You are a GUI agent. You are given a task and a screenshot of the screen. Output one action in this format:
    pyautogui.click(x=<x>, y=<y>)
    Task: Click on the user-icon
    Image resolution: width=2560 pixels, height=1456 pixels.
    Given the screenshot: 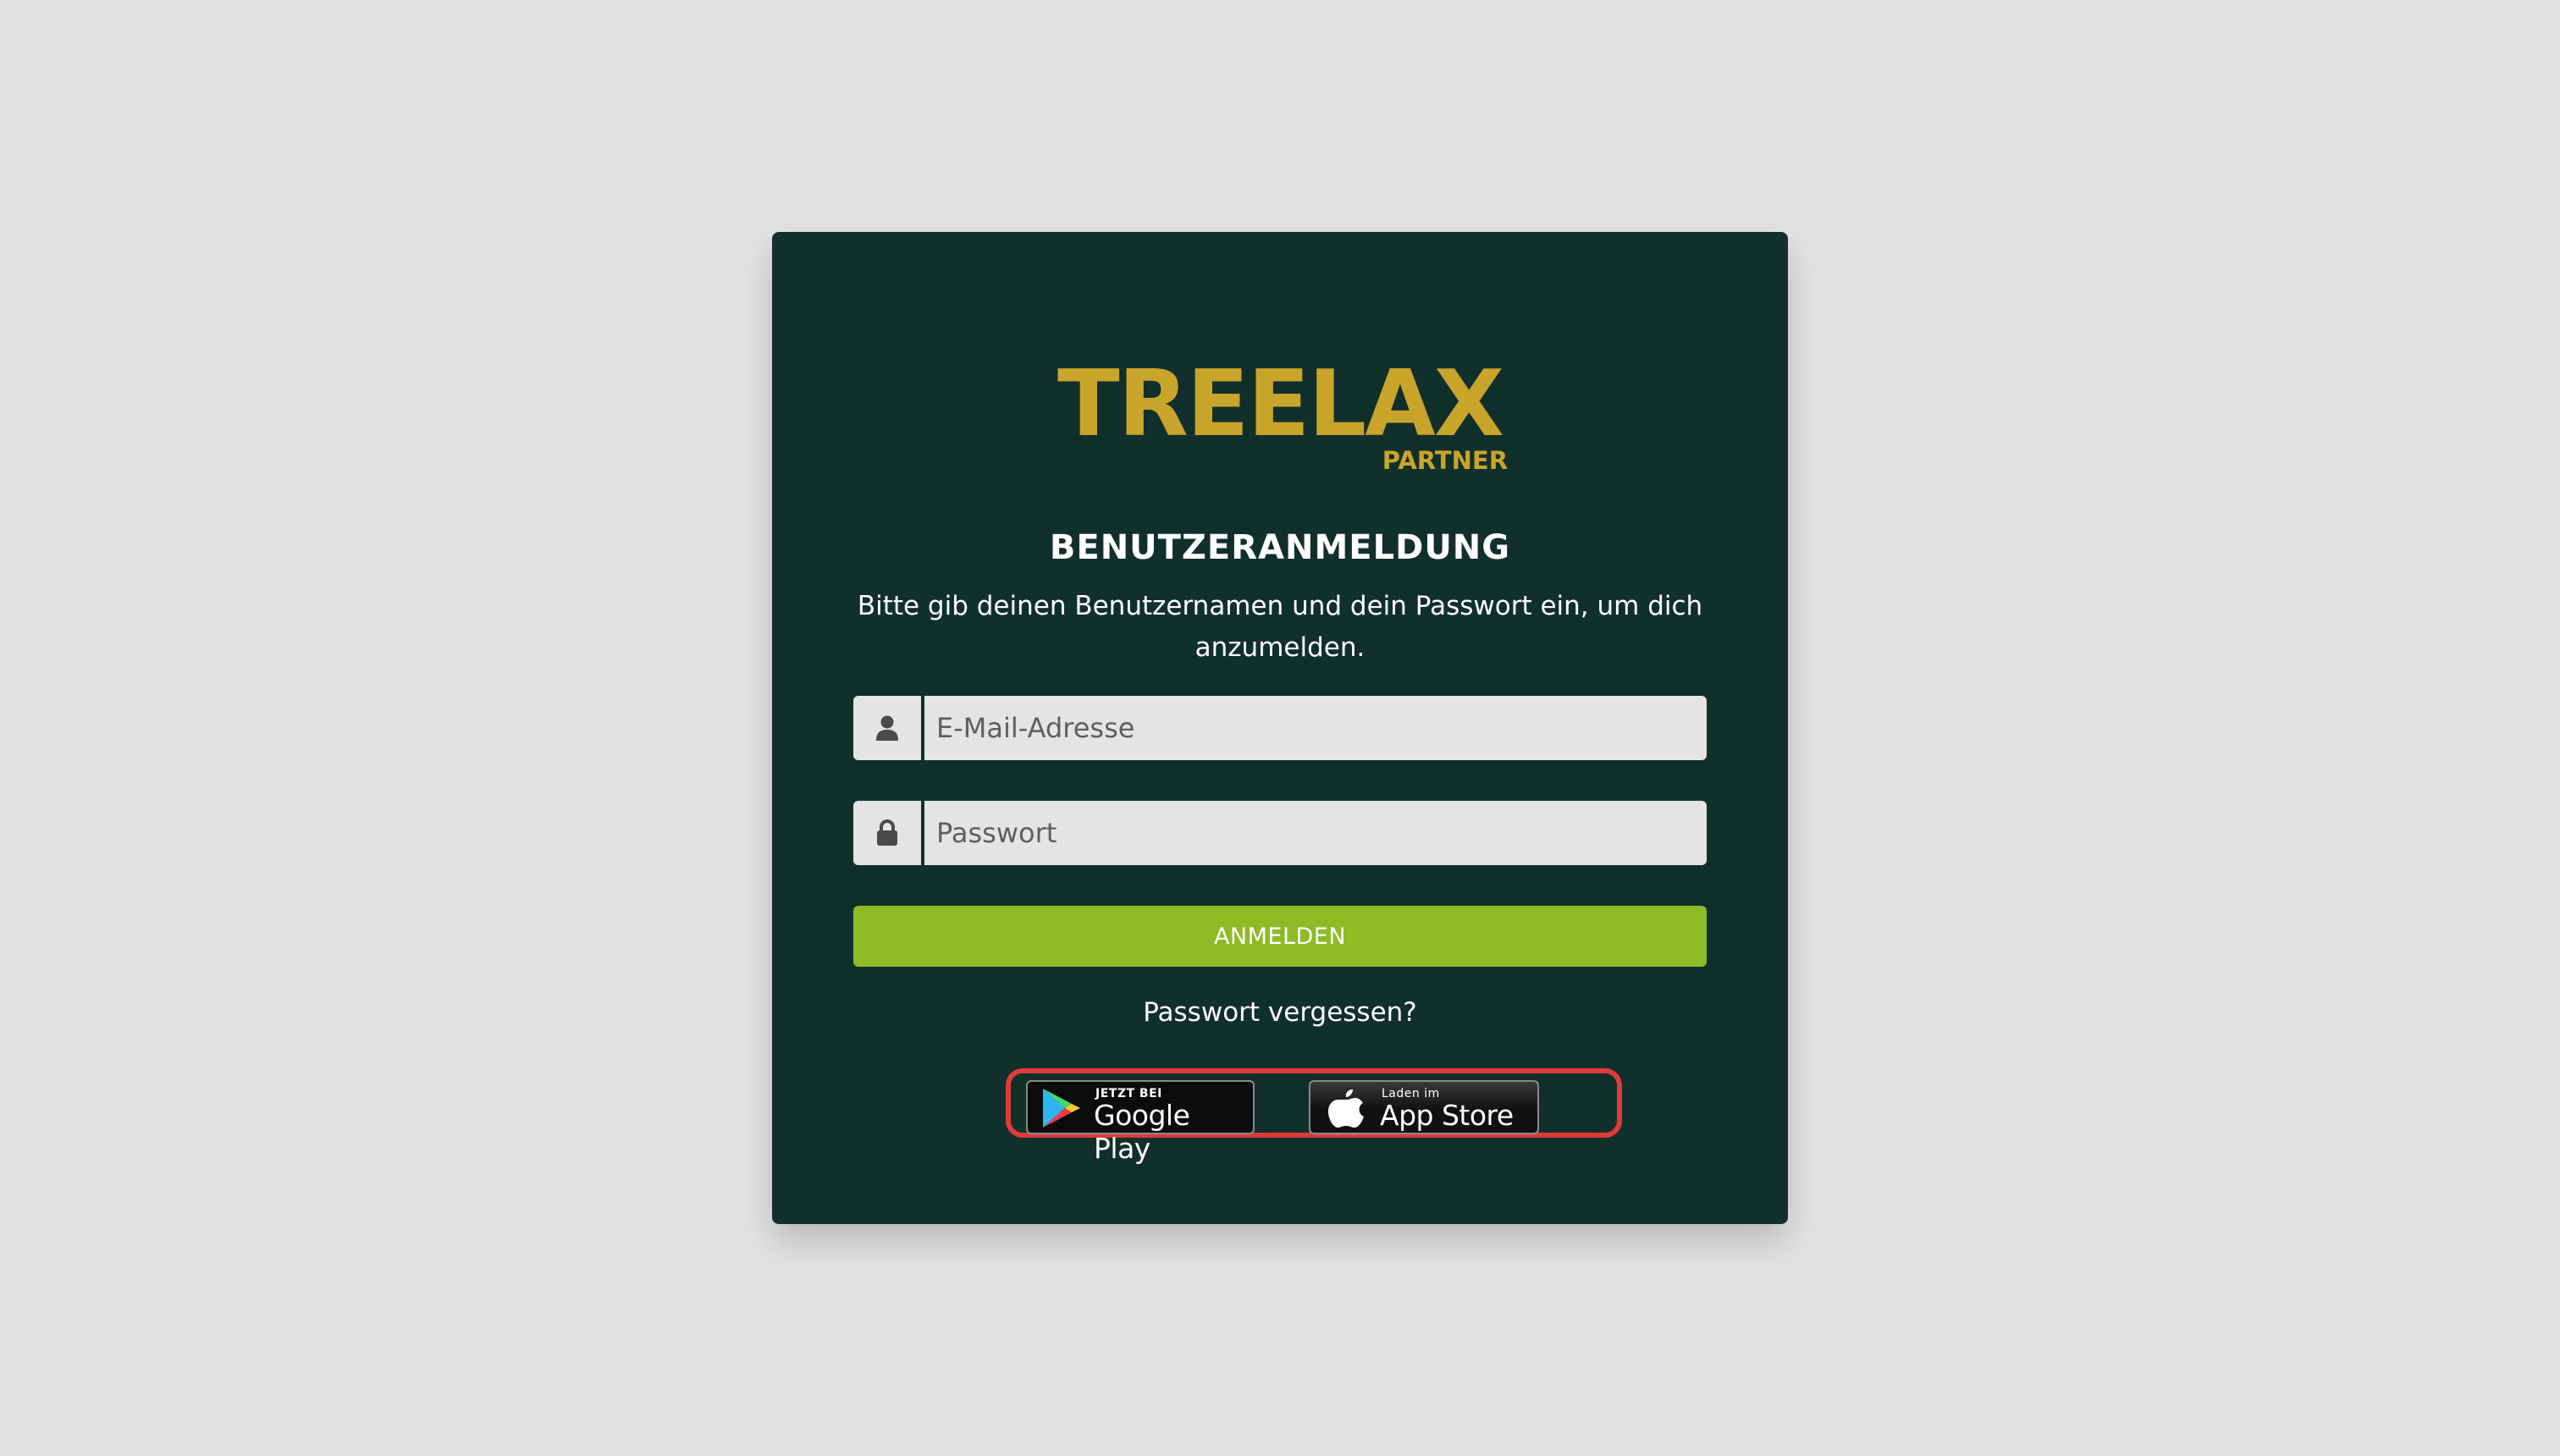 What is the action you would take?
    pyautogui.click(x=887, y=728)
    